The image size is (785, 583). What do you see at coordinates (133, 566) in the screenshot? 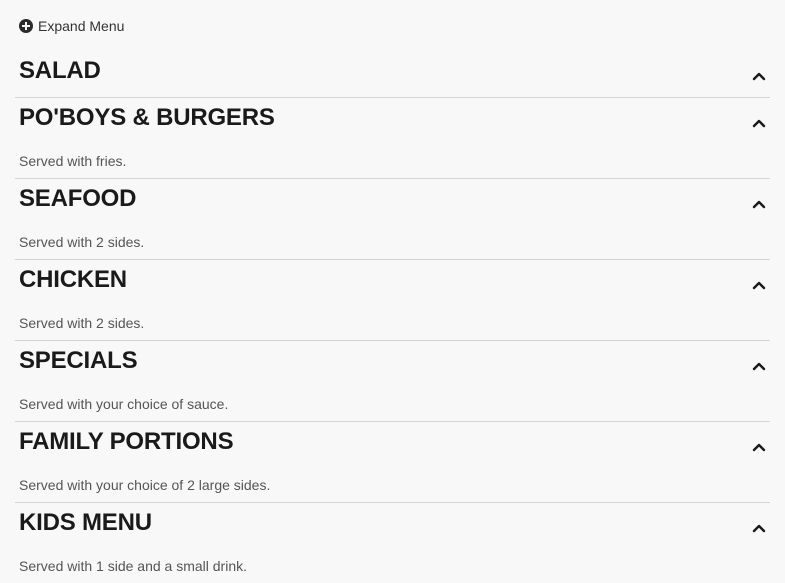
I see `section-subtitle: Served with 1 side and a small drink.` at bounding box center [133, 566].